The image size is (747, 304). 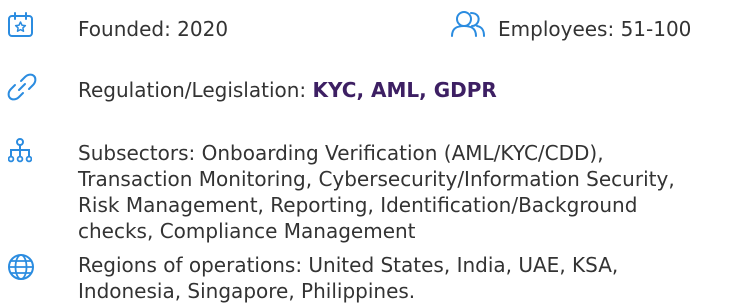 What do you see at coordinates (247, 231) in the screenshot?
I see `subsectors-line: checks, Compliance Management` at bounding box center [247, 231].